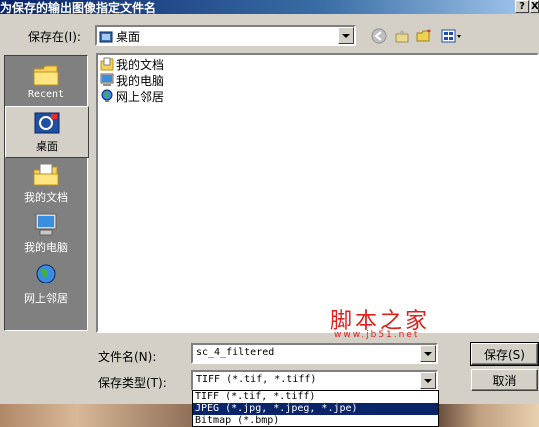 This screenshot has height=427, width=539. I want to click on title-bar: 为保存的输出图像指定文件名, so click(269, 7).